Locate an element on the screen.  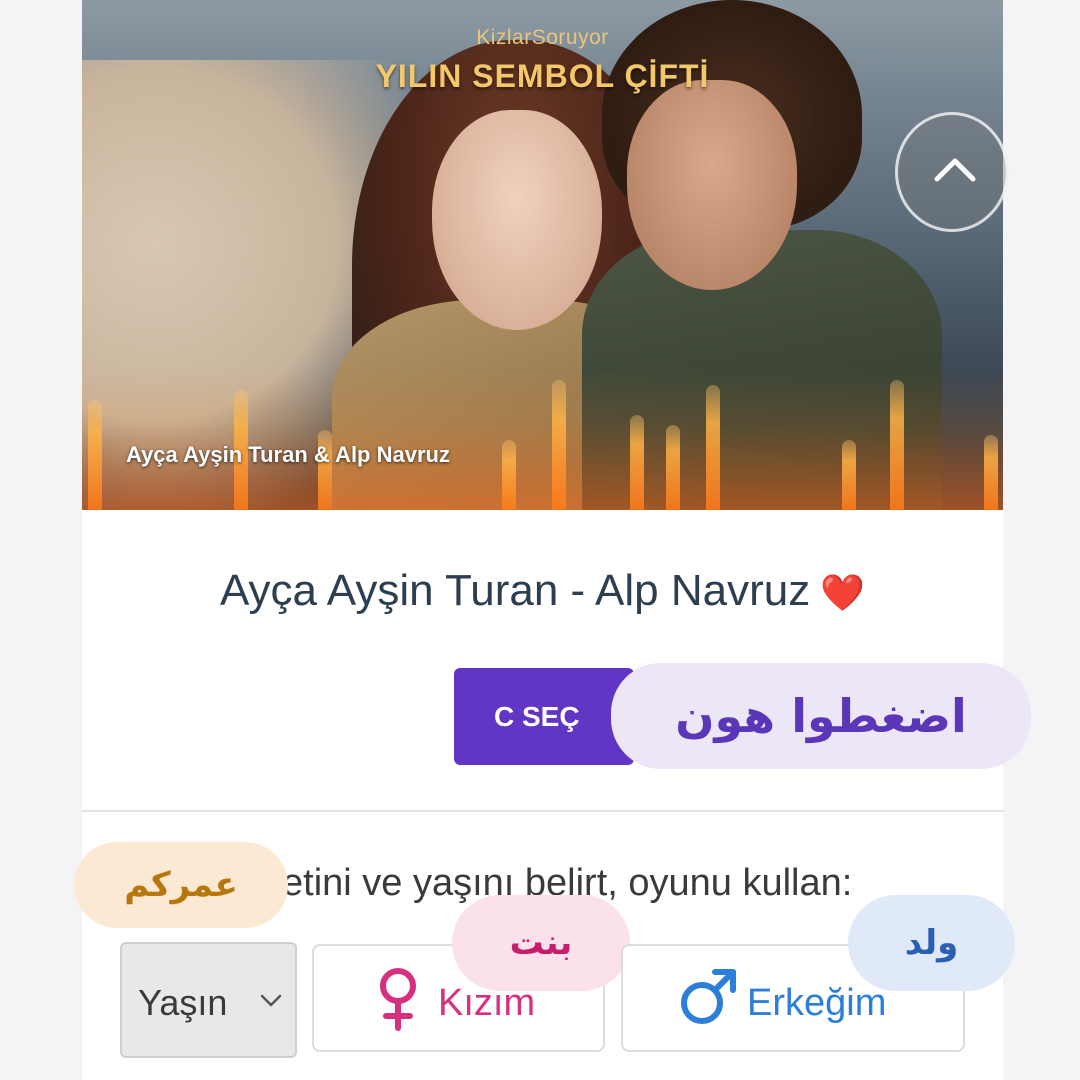
option-title-text: Ayça Ayşin Turan - Alp Navruz is located at coordinates (515, 590).